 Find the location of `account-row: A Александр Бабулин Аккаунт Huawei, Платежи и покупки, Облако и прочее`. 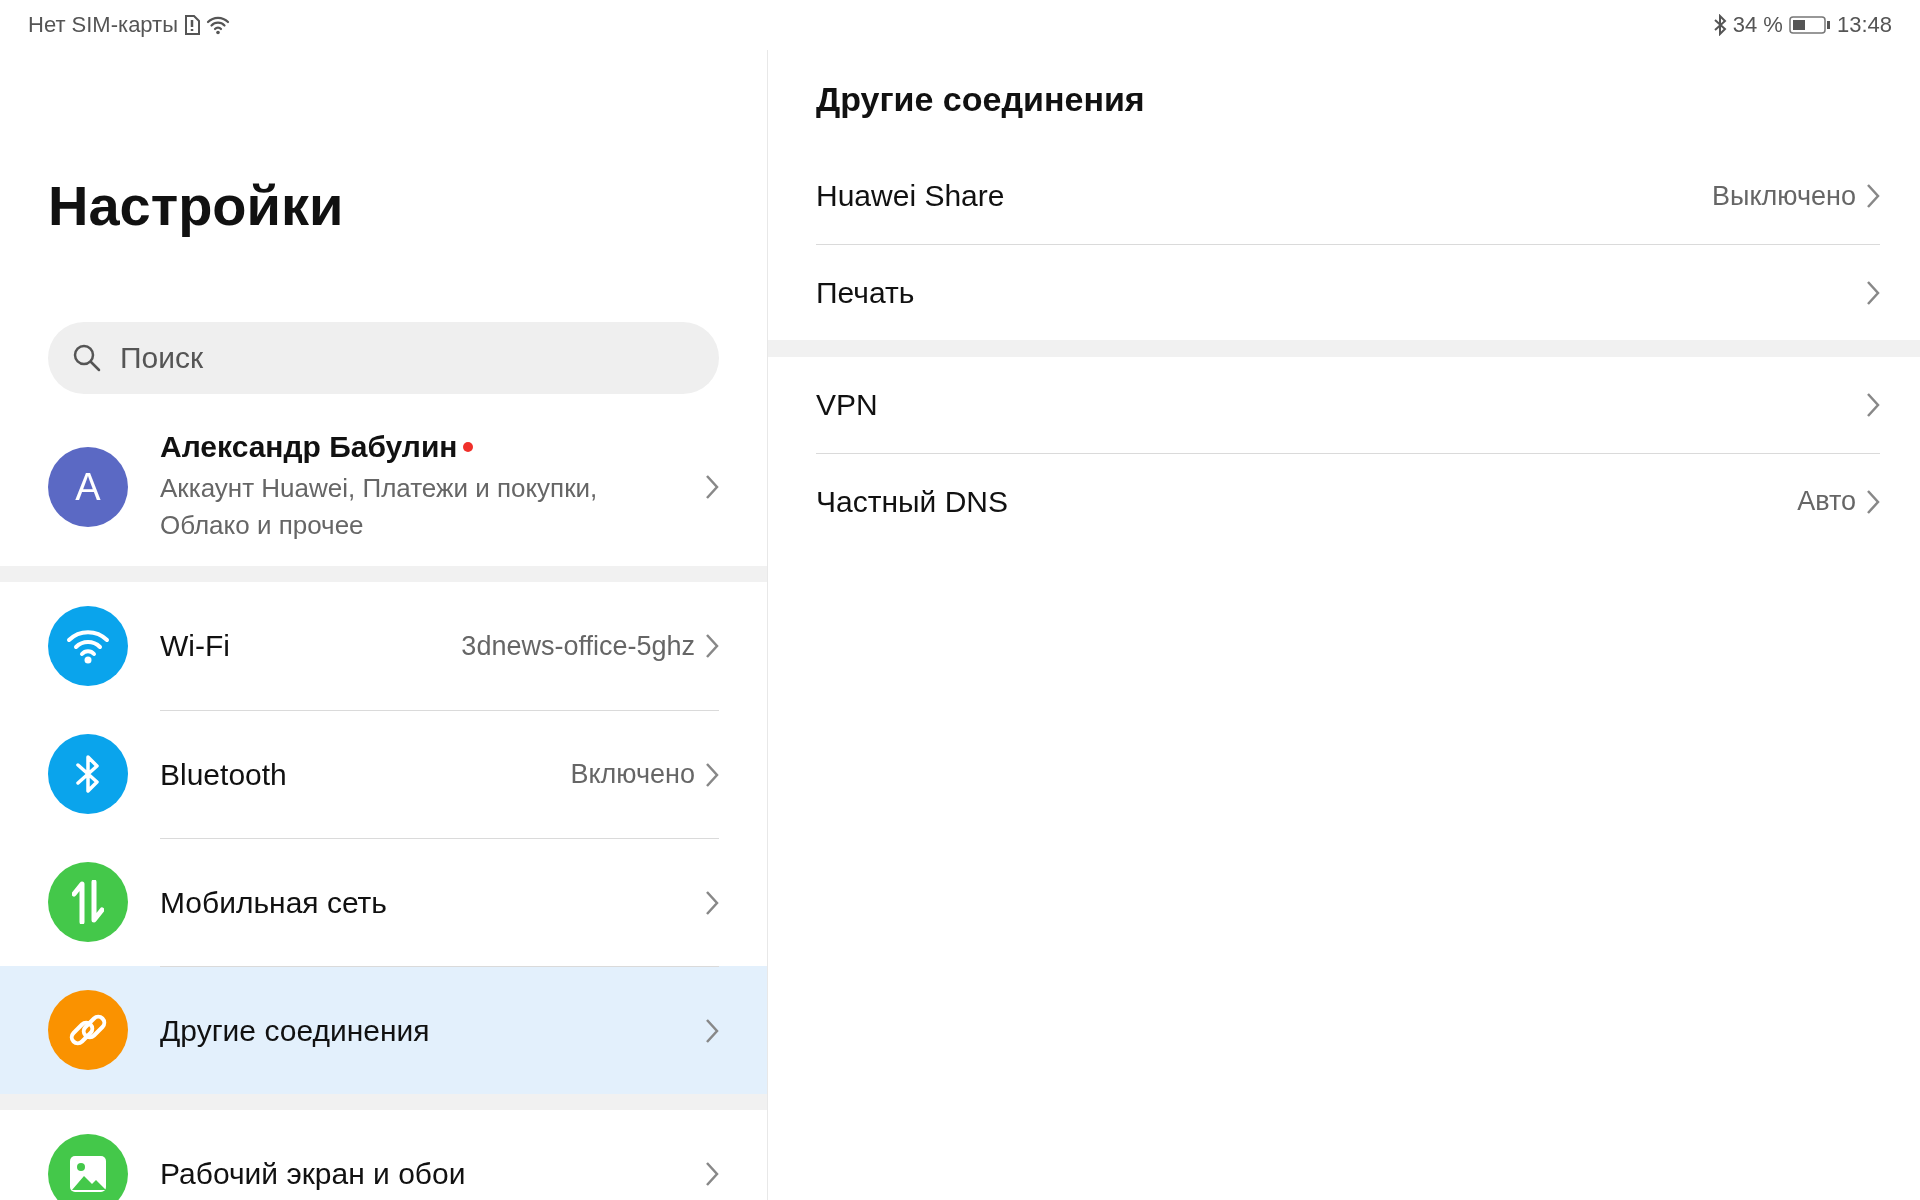

account-row: A Александр Бабулин Аккаунт Huawei, Платежи и покупки, Облако и прочее is located at coordinates (383, 488).